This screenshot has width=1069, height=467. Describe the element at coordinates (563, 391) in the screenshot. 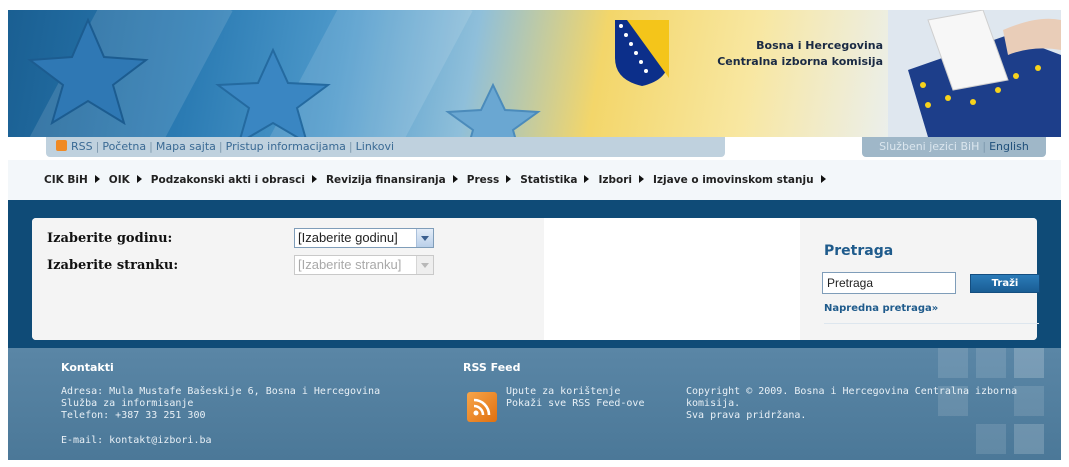

I see `rss-usage-link: Upute za korištenje` at that location.